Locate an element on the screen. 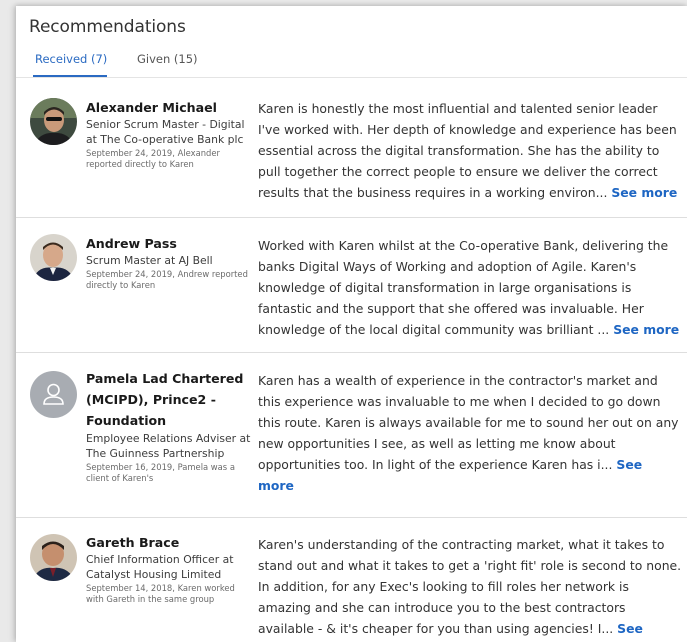 Image resolution: width=687 pixels, height=642 pixels. tab-given: Given (15) is located at coordinates (167, 63).